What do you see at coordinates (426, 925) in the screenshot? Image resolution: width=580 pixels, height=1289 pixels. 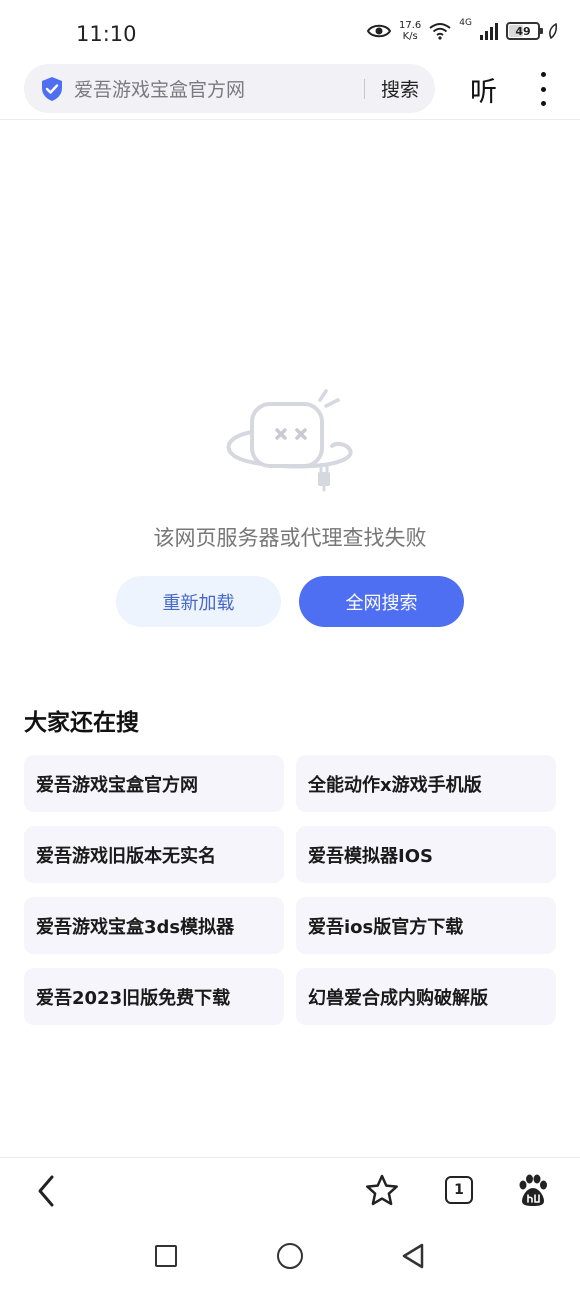 I see `suggestion-item: 爱吾ios版官方下载` at bounding box center [426, 925].